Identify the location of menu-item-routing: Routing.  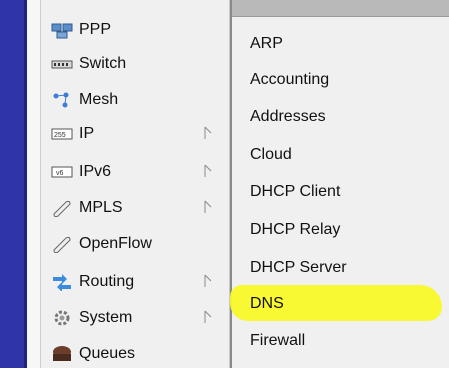
(135, 282).